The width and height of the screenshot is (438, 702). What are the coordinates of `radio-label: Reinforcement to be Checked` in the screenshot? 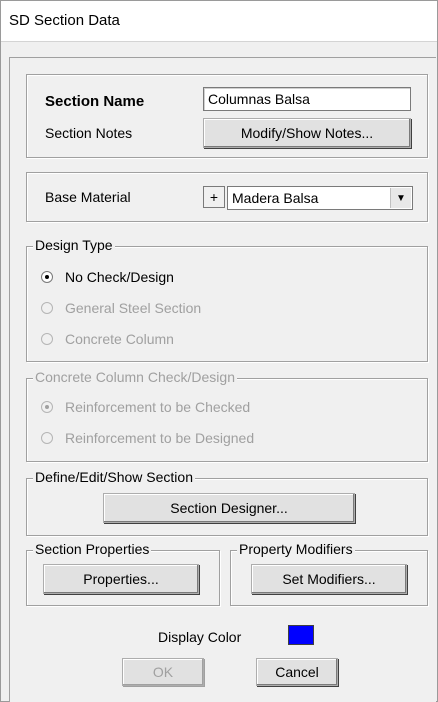 It's located at (158, 407).